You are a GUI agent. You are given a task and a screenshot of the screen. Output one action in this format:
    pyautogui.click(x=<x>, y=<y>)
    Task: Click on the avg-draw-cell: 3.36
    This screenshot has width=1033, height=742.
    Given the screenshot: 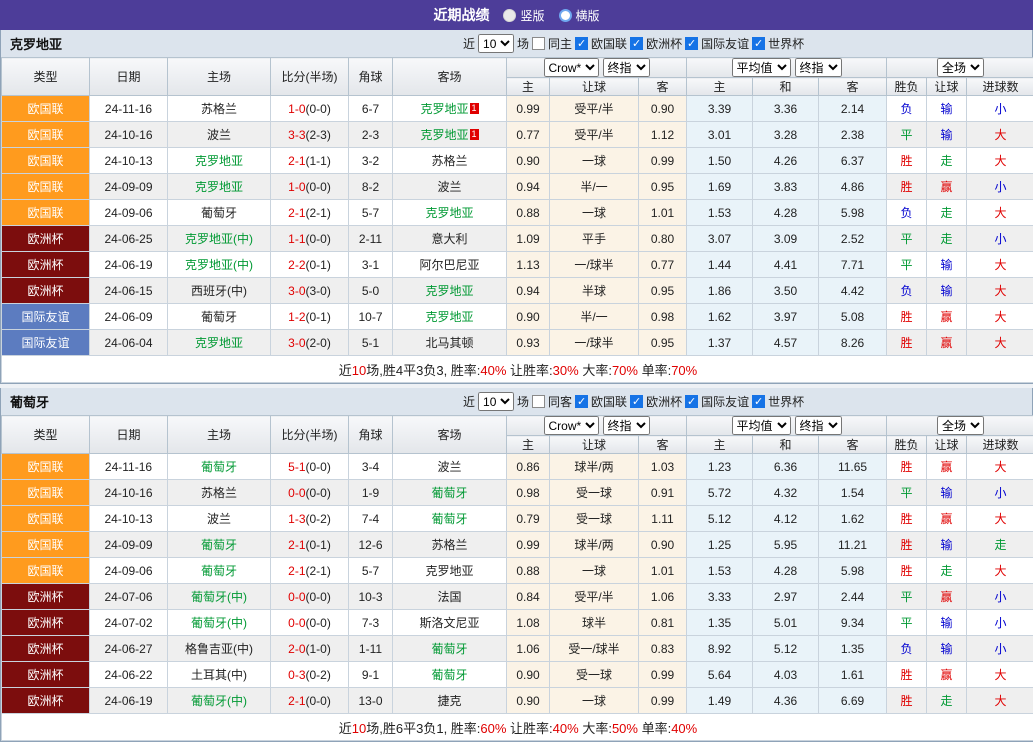 What is the action you would take?
    pyautogui.click(x=786, y=109)
    